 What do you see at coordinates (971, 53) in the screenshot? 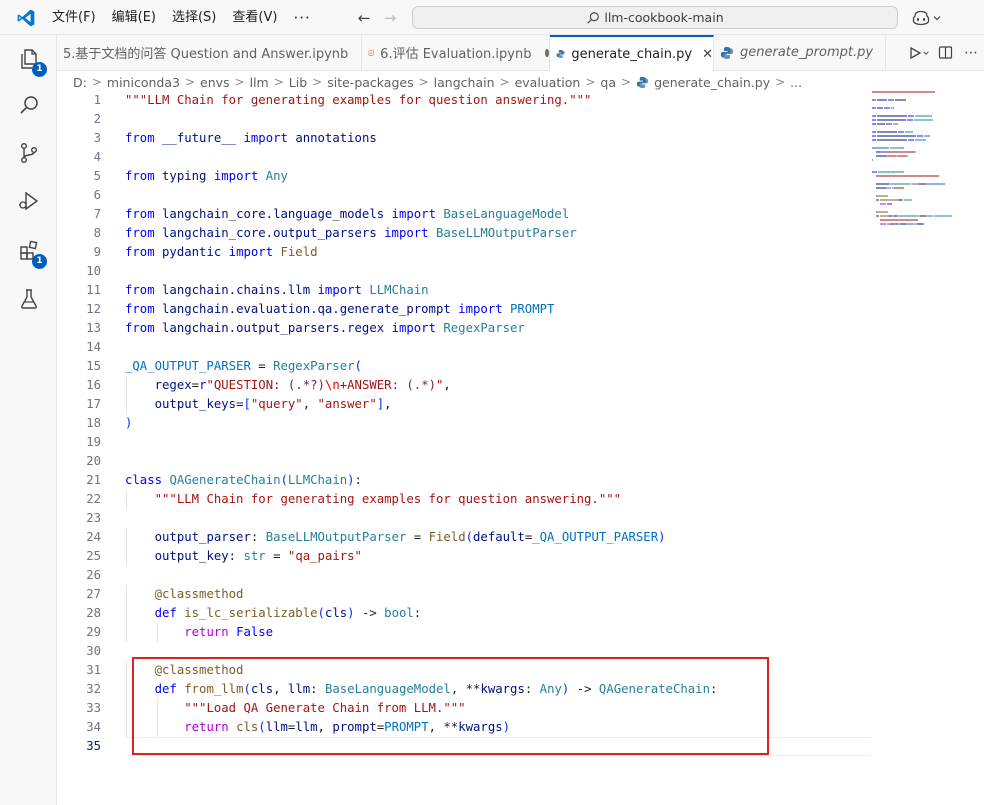
I see `more-actions-button: ⋯` at bounding box center [971, 53].